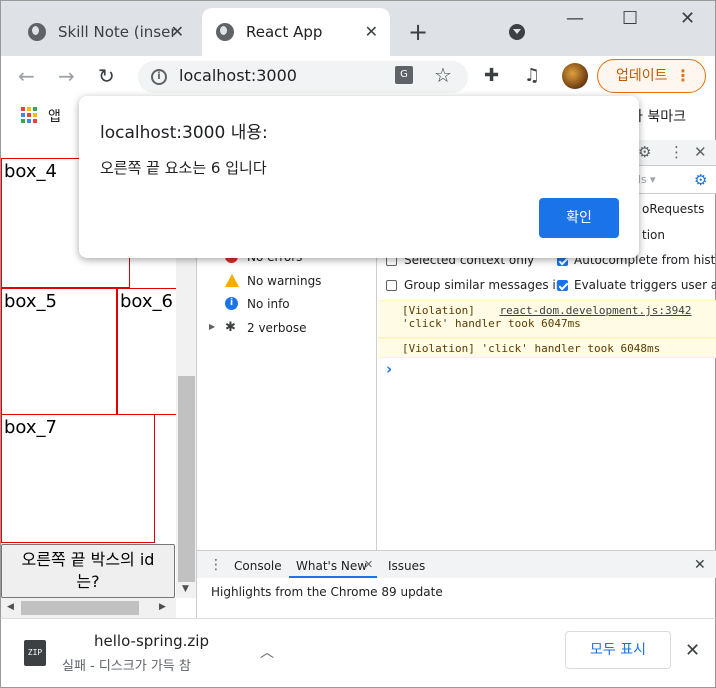  I want to click on download-filename: hello-spring.zip, so click(151, 641).